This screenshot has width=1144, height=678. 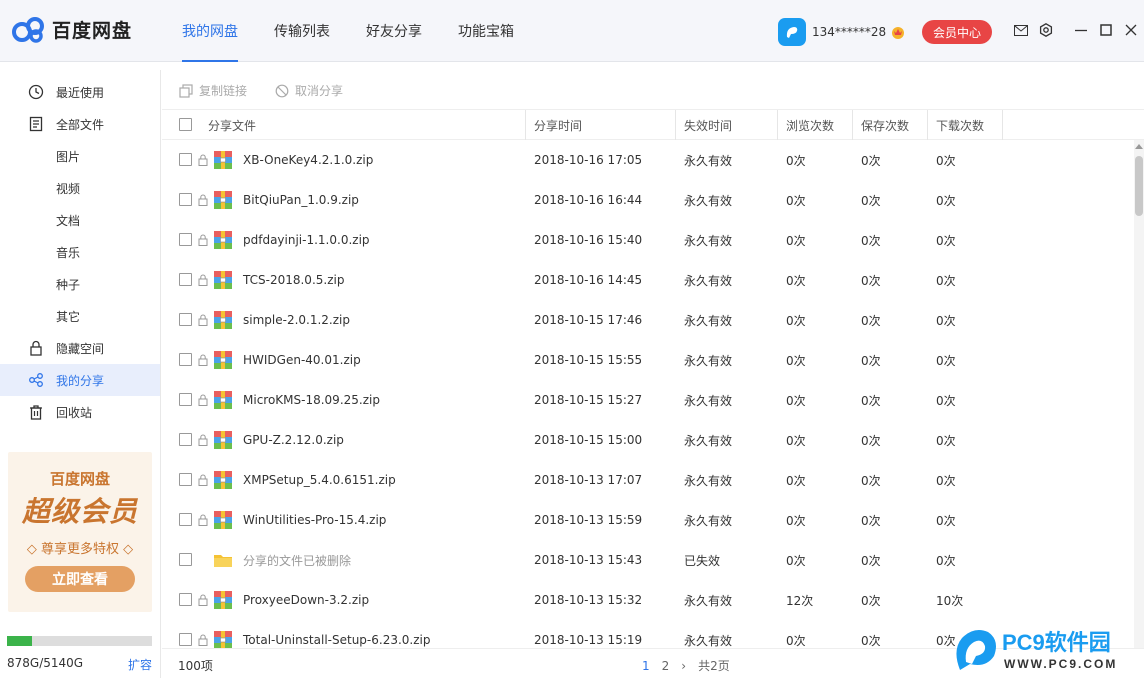 I want to click on file-name: BitQiuPan_1.0.9.zip, so click(x=301, y=200).